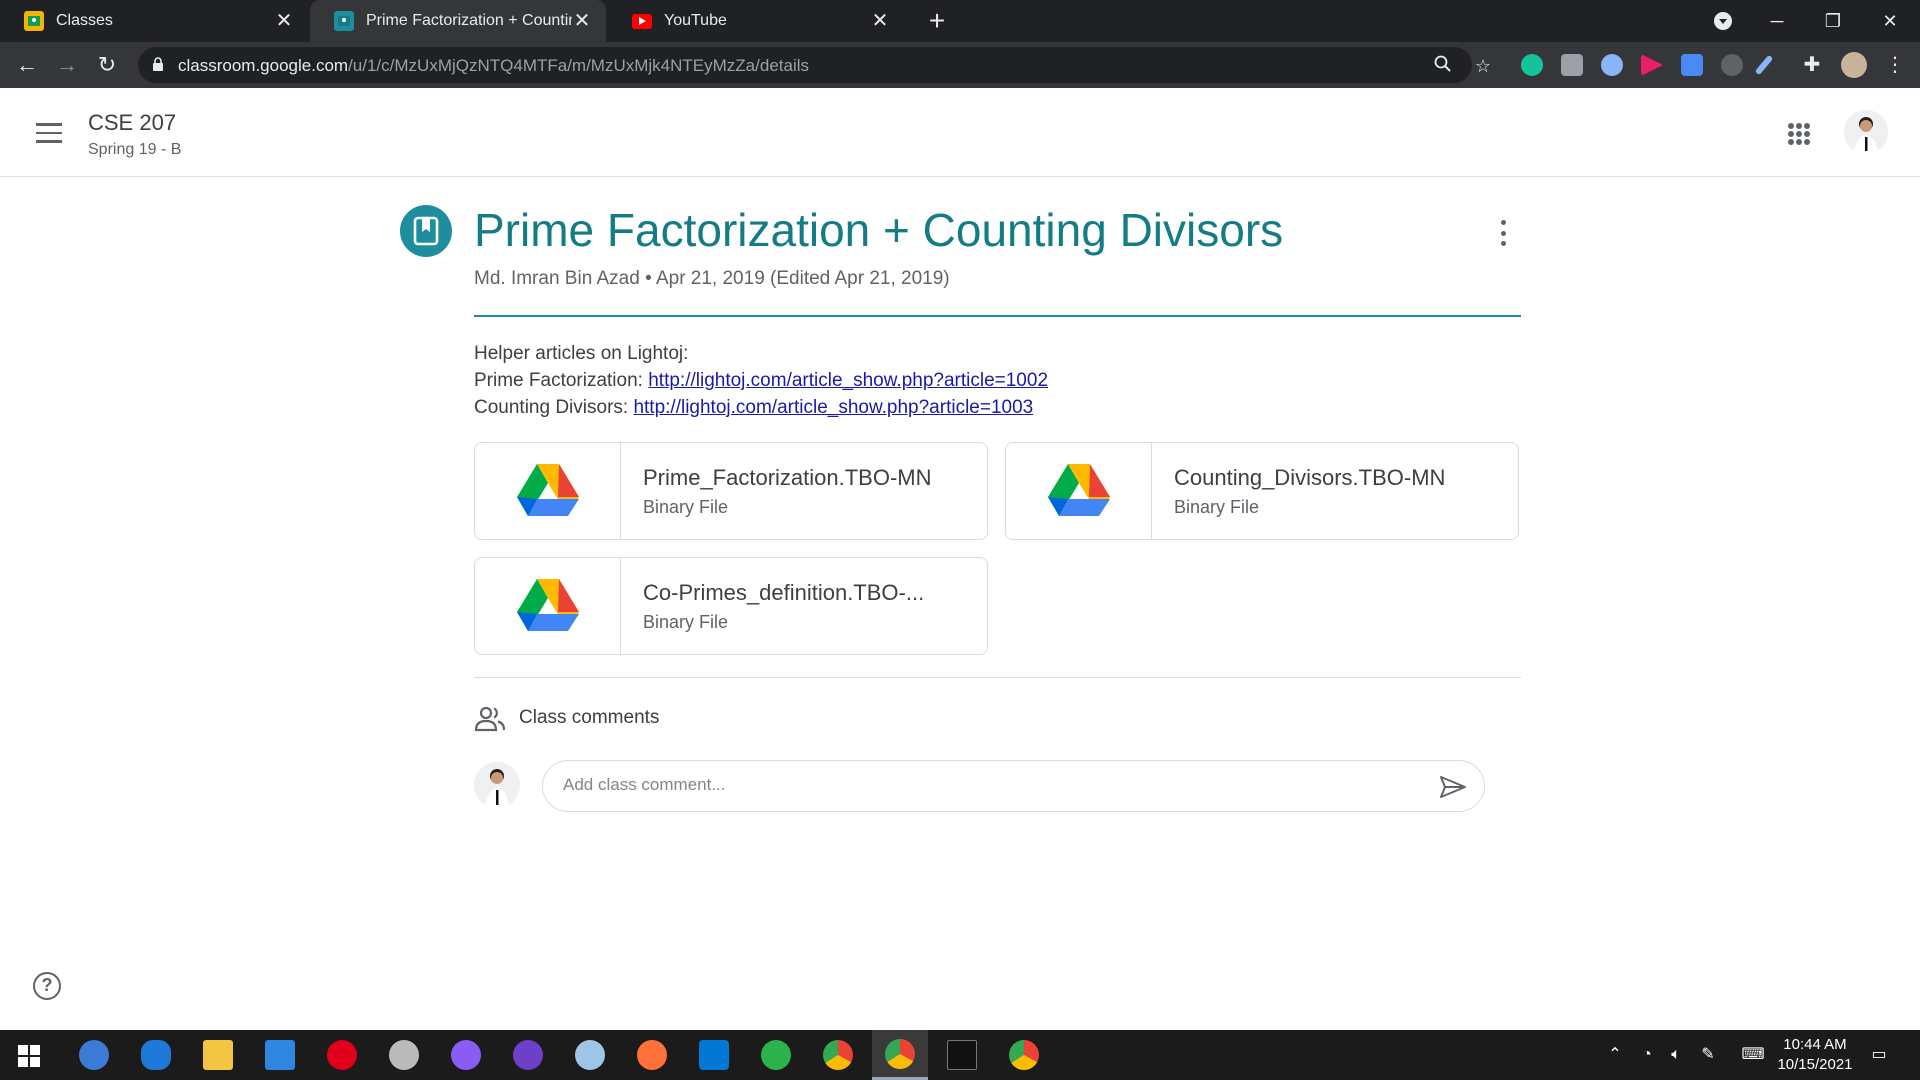 This screenshot has height=1080, width=1920. Describe the element at coordinates (1708, 1055) in the screenshot. I see `pen-icon: ✎` at that location.